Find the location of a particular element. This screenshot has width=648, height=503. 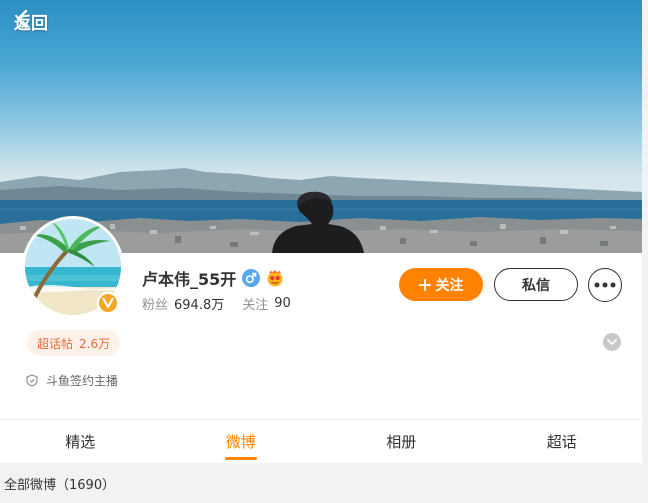

tab-weibo: 微博 is located at coordinates (241, 441).